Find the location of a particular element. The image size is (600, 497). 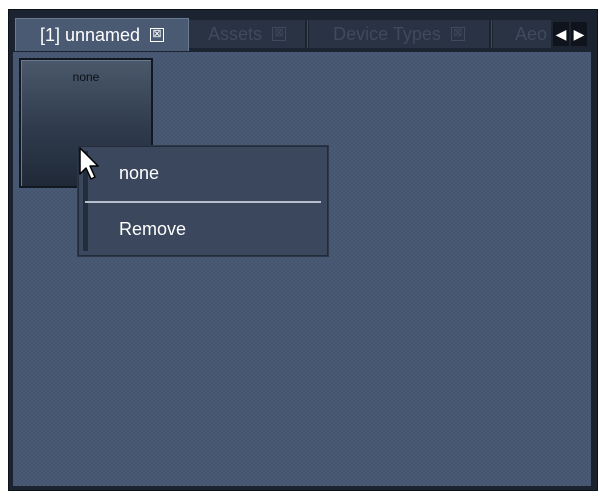

chevron-left-icon: ◀ is located at coordinates (561, 33).